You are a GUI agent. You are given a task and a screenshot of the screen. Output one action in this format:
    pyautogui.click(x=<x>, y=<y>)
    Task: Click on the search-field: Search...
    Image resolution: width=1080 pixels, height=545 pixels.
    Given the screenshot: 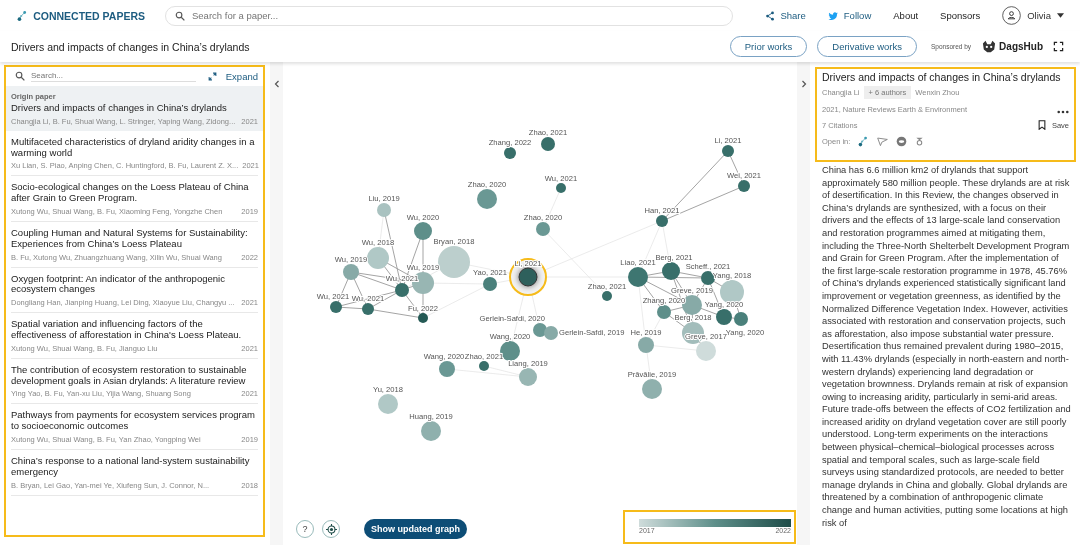 What is the action you would take?
    pyautogui.click(x=113, y=76)
    